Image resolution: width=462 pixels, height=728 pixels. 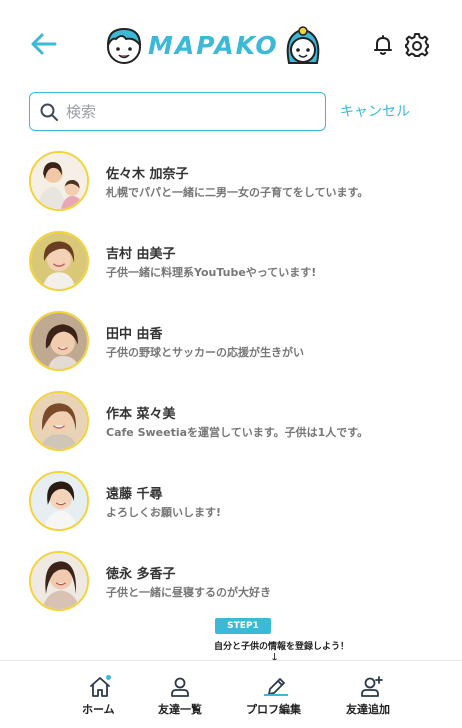 I want to click on user-name: 佐々木 加奈子, so click(x=147, y=174).